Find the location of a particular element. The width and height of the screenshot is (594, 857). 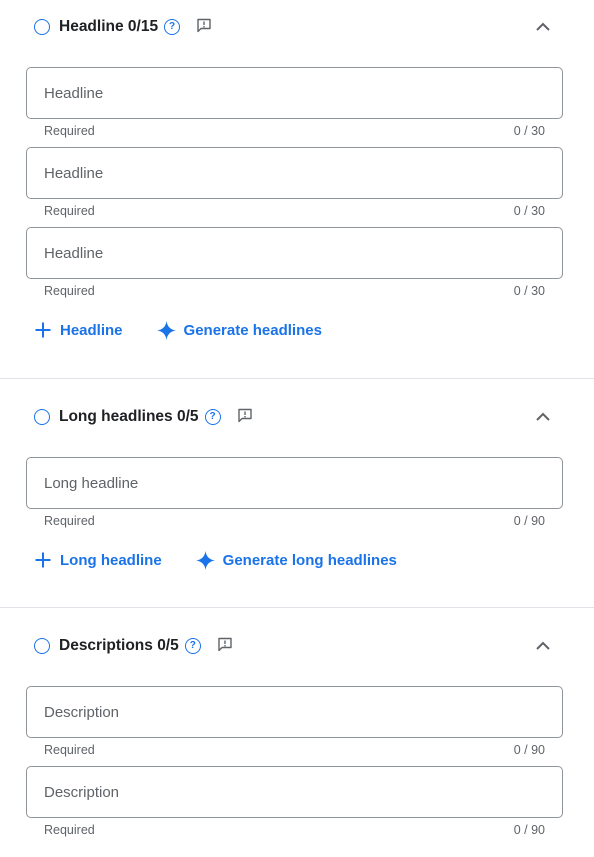

descriptions-section-title: Descriptions 0/5 is located at coordinates (119, 645).